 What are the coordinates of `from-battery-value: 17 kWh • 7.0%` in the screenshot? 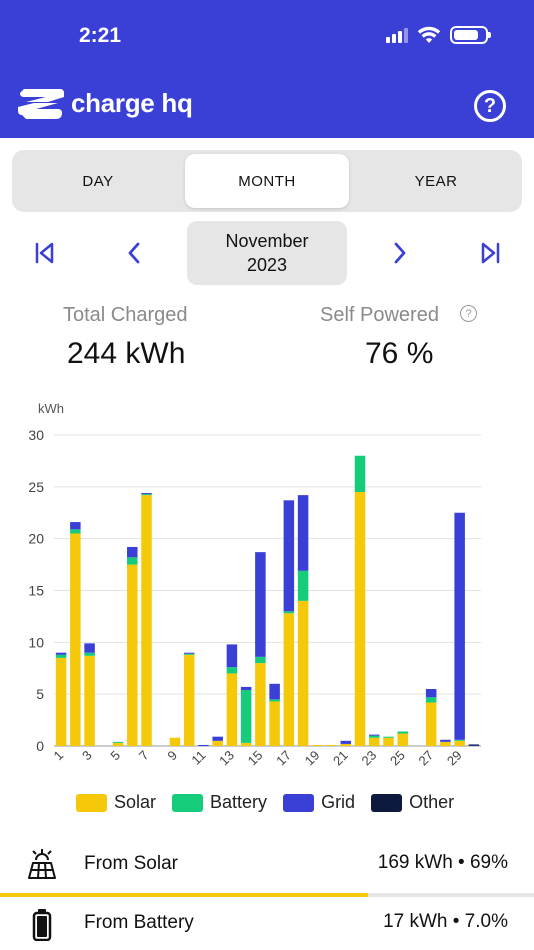 It's located at (445, 921).